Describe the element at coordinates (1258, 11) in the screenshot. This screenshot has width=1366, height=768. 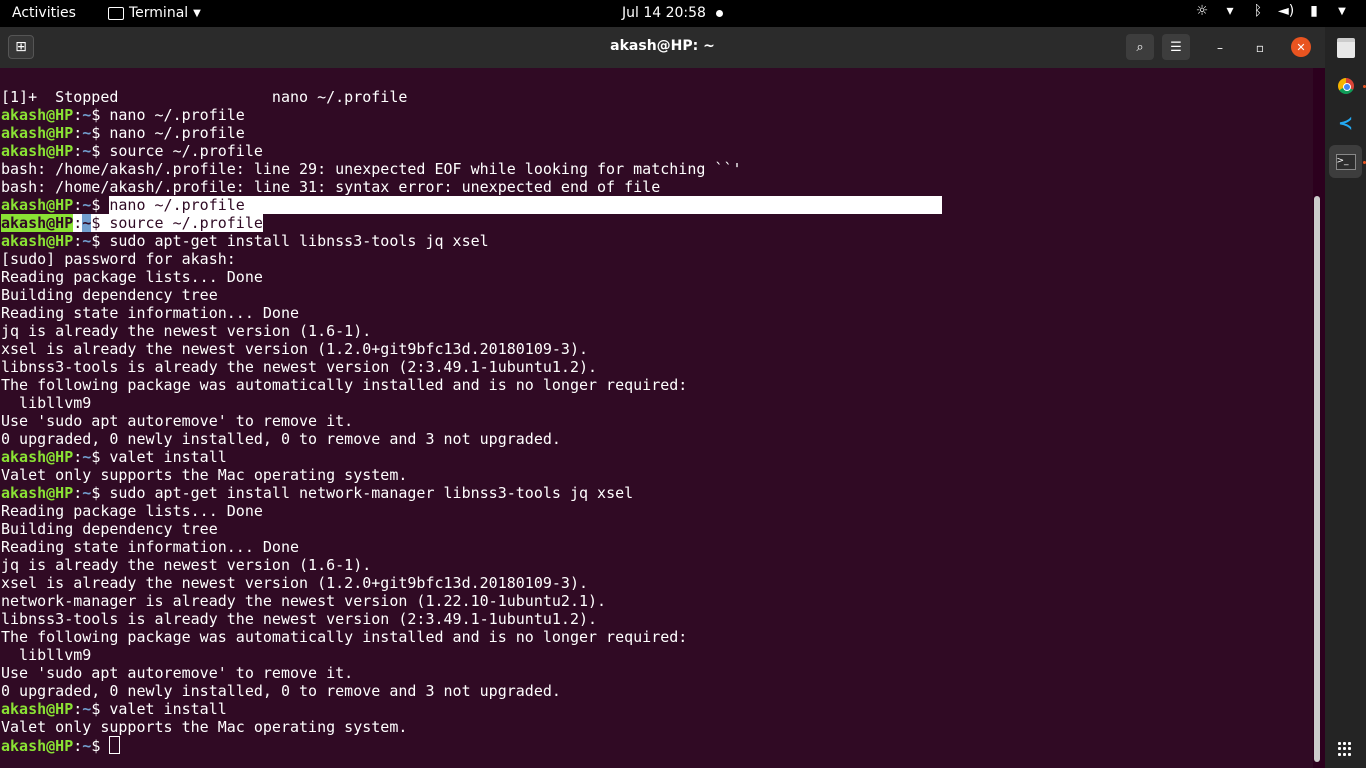
I see `bluetooth-icon: ᛒ` at that location.